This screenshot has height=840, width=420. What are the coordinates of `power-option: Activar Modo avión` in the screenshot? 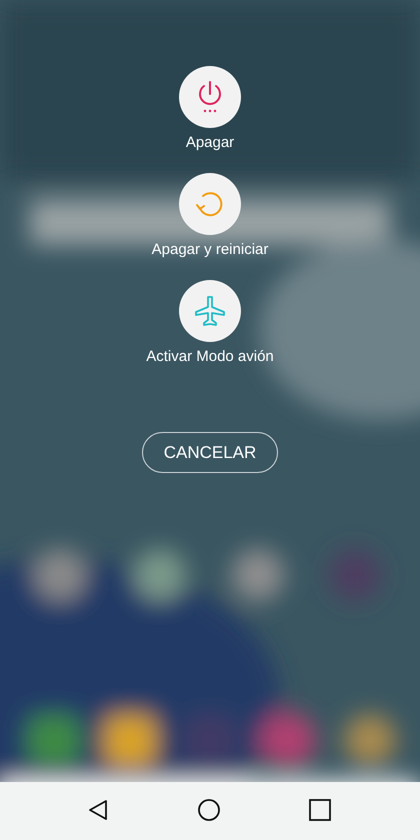 It's located at (210, 323).